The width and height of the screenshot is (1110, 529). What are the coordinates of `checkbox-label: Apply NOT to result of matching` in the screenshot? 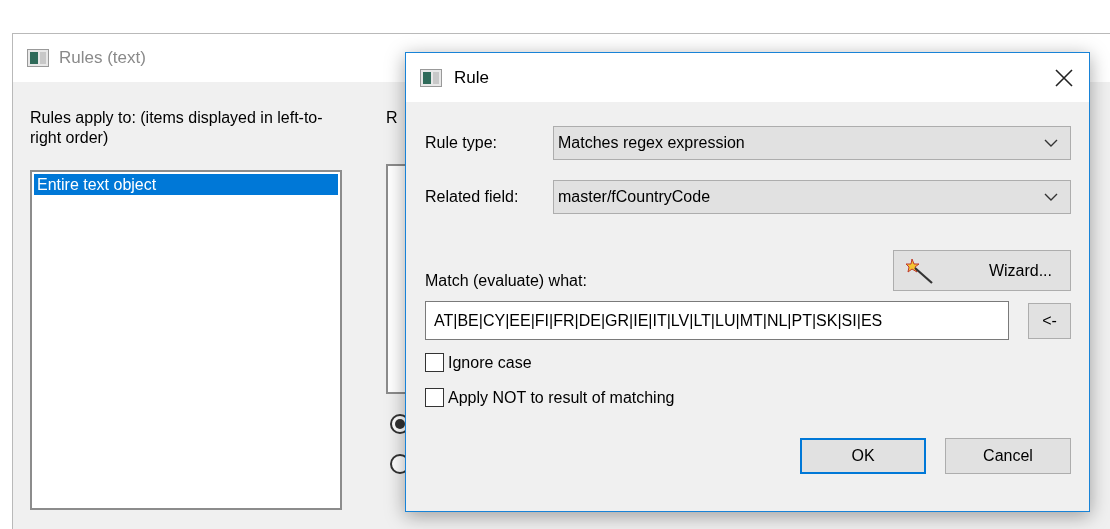 It's located at (561, 397).